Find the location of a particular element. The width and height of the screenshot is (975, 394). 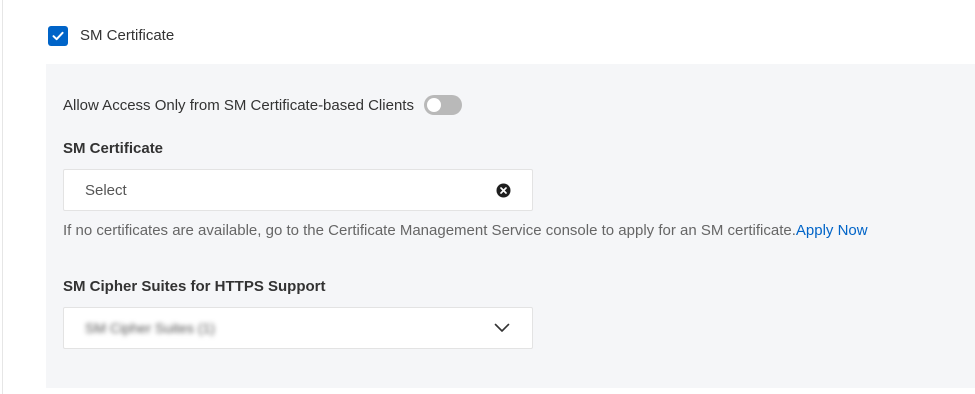

sm-certificate-checkbox is located at coordinates (58, 36).